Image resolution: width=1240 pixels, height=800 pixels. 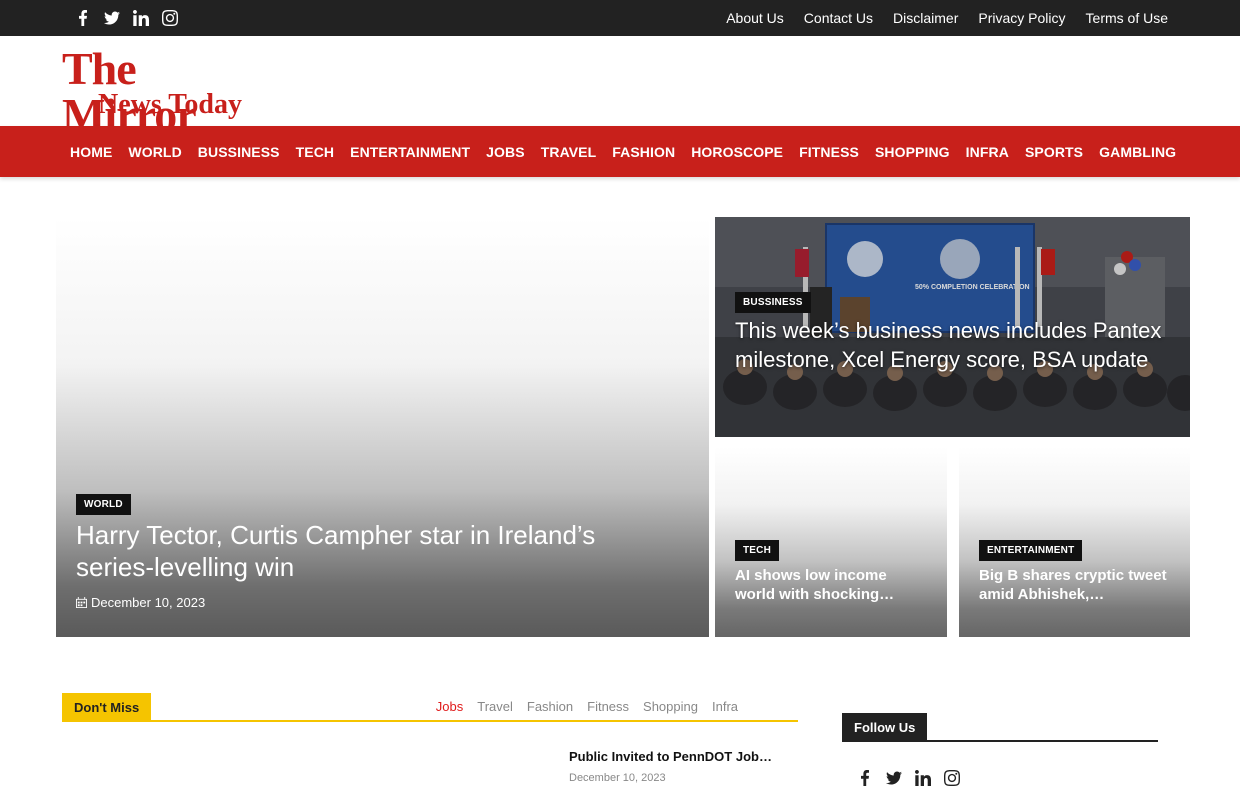 I want to click on nav-item-home: HOME, so click(x=91, y=152).